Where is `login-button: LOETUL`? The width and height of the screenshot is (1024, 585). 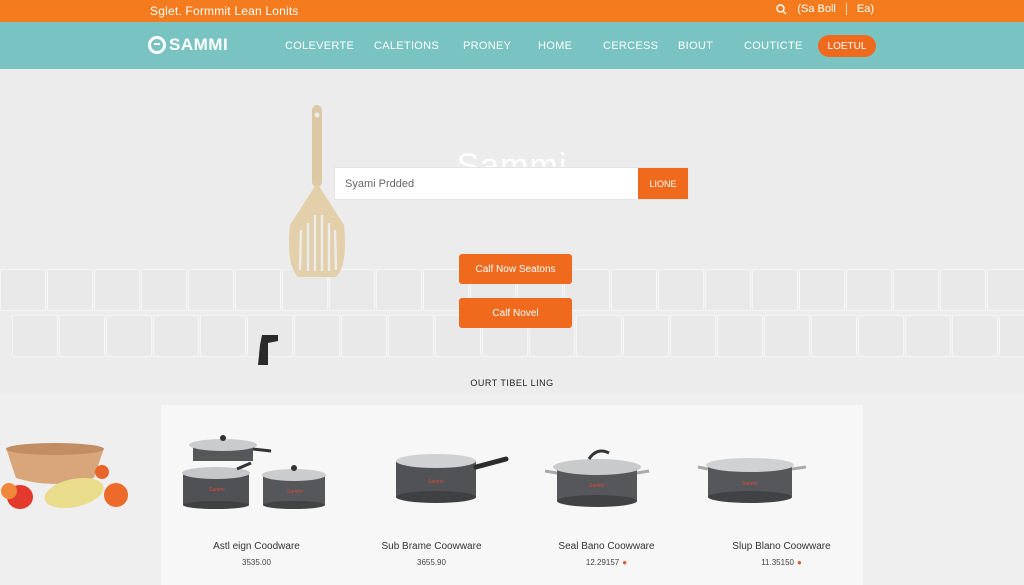
login-button: LOETUL is located at coordinates (847, 46).